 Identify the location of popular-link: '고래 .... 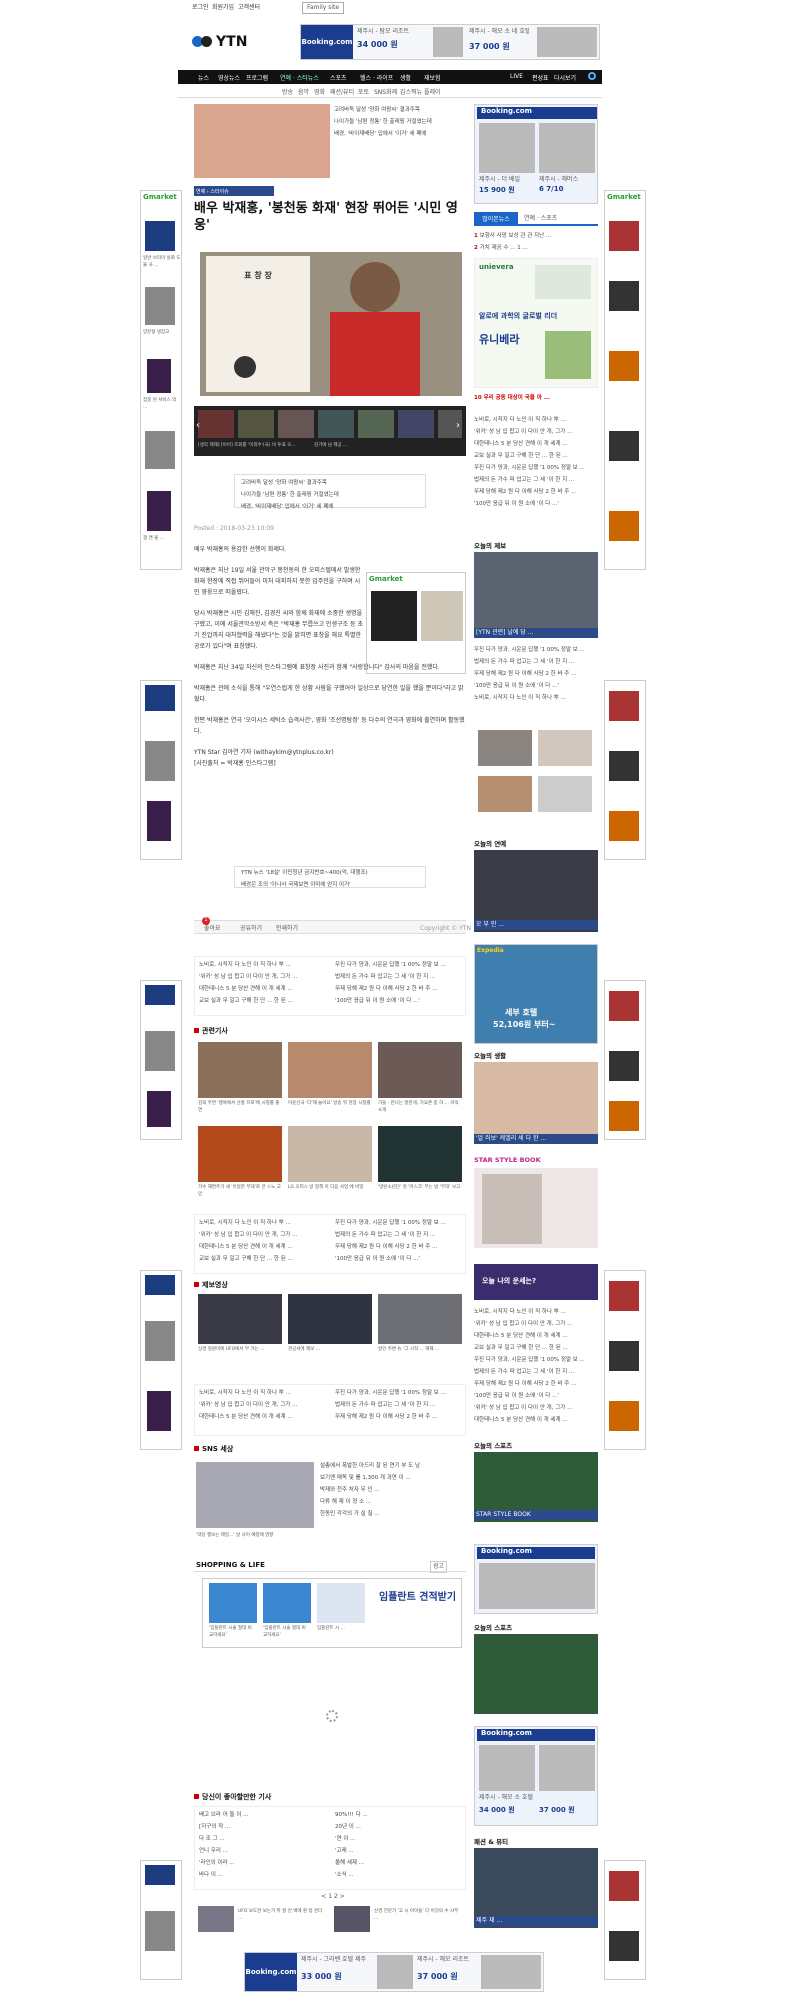
(399, 1851).